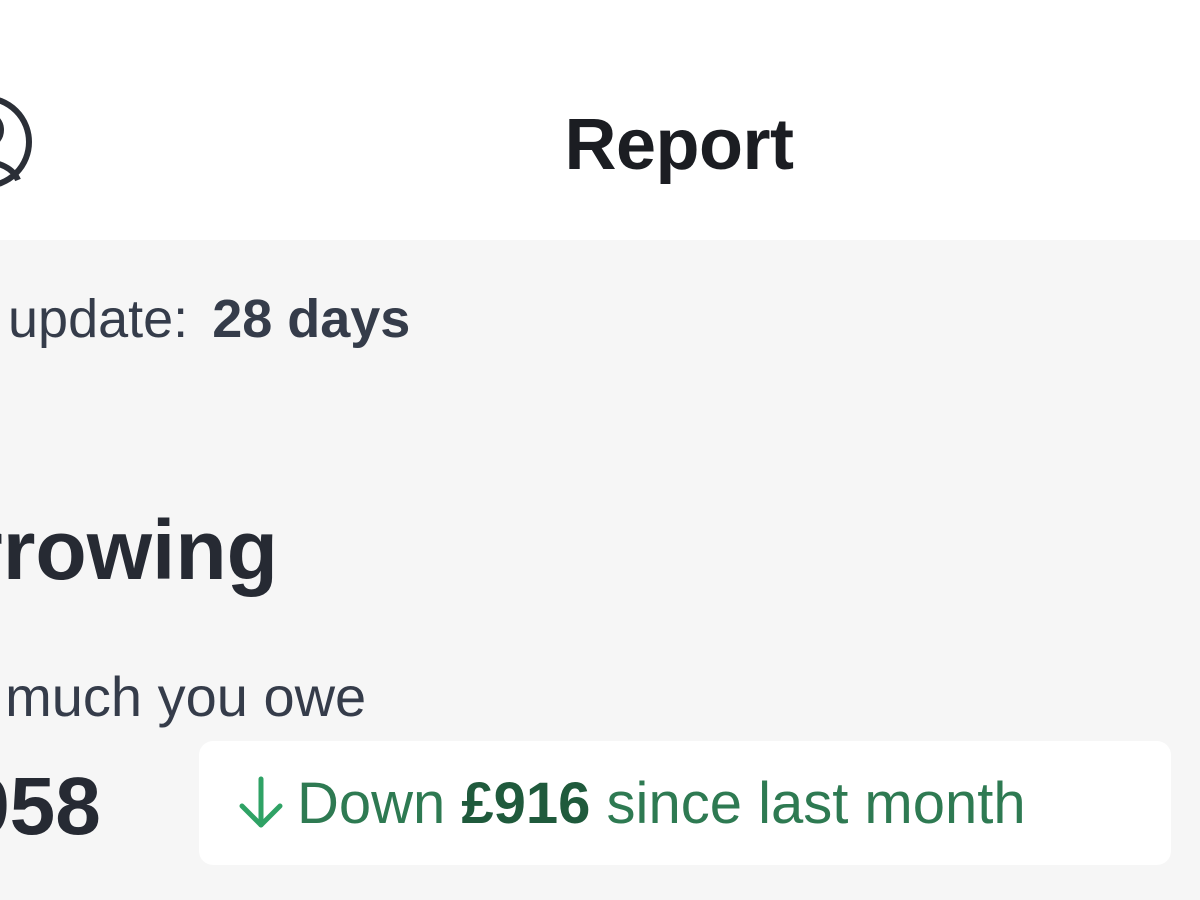 This screenshot has height=900, width=1200. I want to click on change-prefix: Down, so click(379, 803).